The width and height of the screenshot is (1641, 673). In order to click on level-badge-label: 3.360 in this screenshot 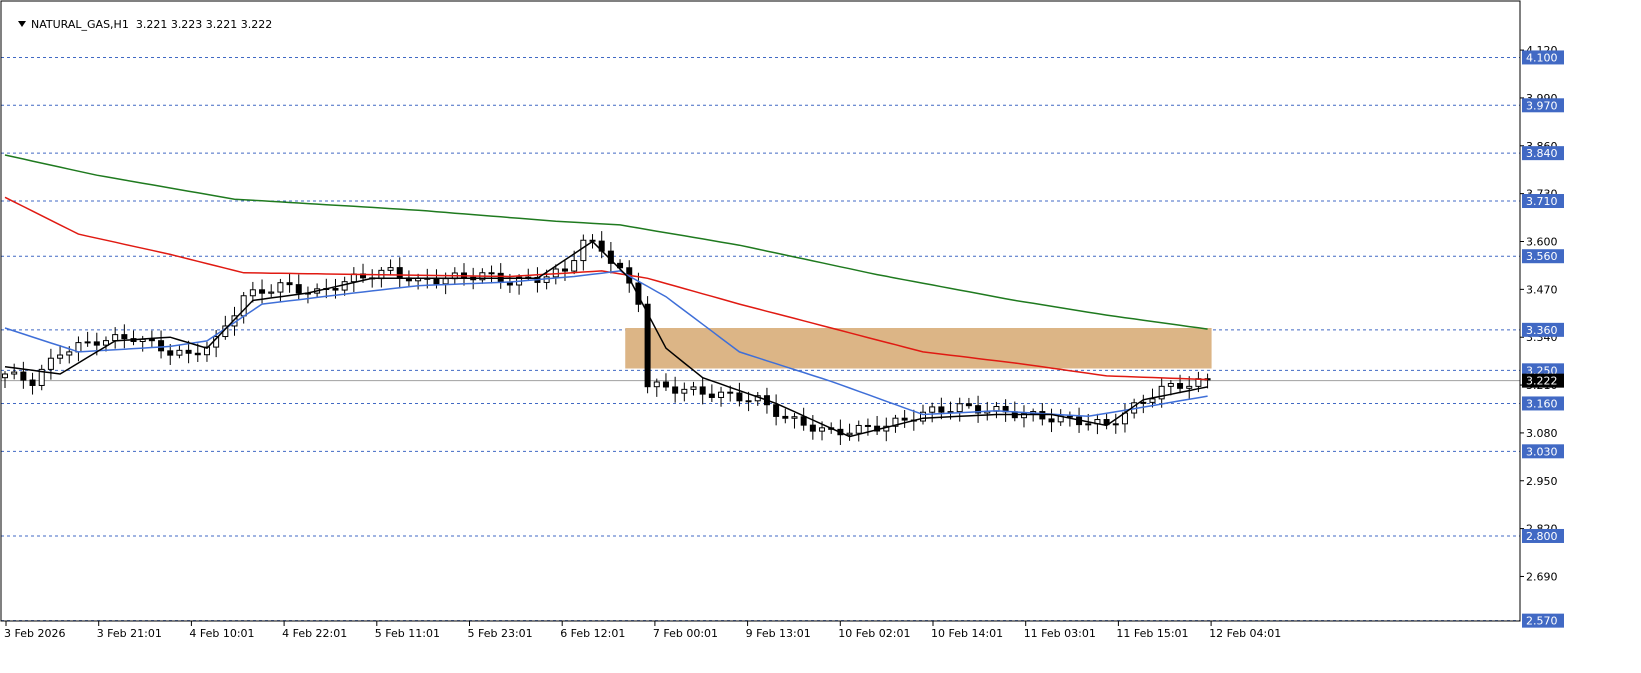, I will do `click(1542, 330)`.